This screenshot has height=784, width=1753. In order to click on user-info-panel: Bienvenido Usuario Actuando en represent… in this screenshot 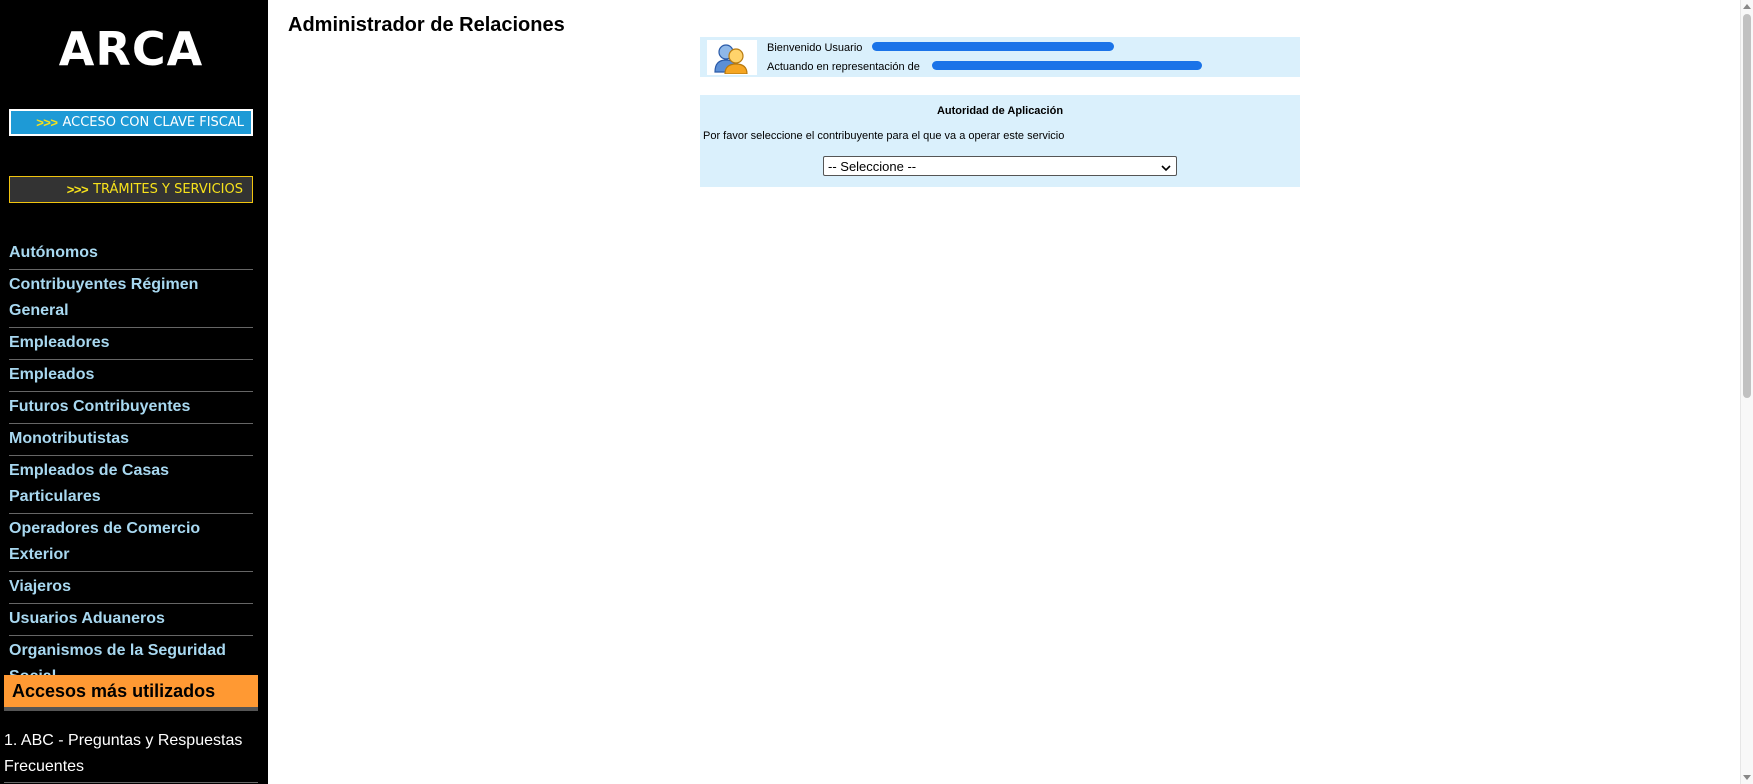, I will do `click(1000, 57)`.